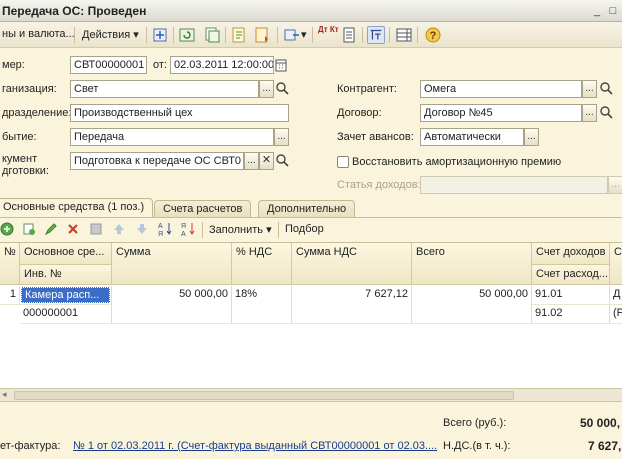  I want to click on cell-extra-1: Д, so click(616, 295).